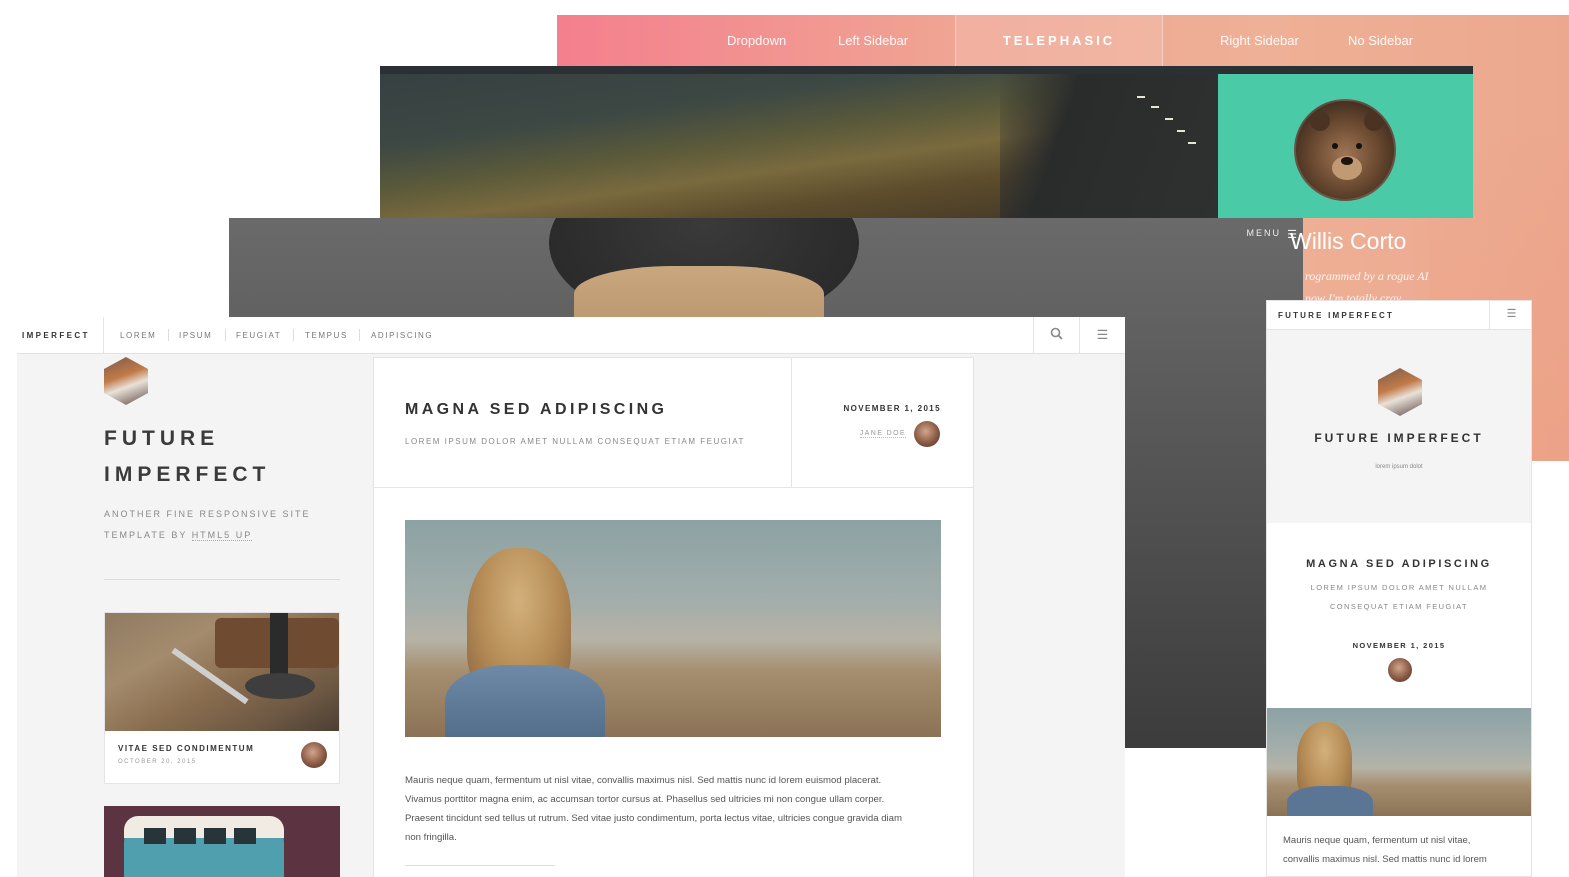  Describe the element at coordinates (756, 40) in the screenshot. I see `nav-link-dropdown: Dropdown` at that location.